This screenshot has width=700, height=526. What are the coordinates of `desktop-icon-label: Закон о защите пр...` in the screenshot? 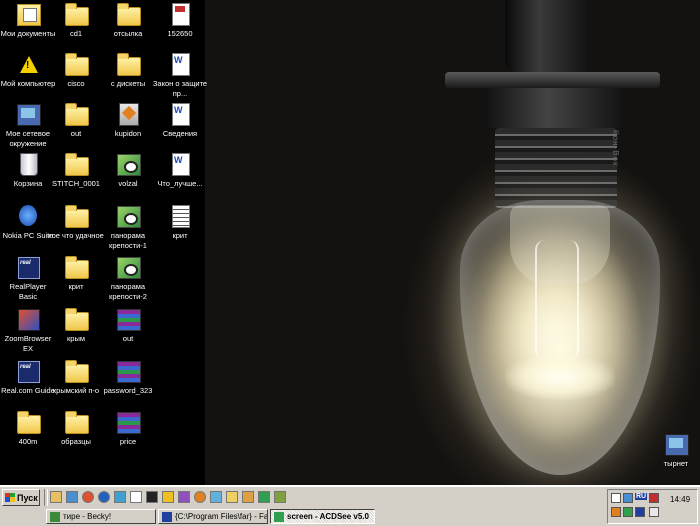 It's located at (180, 88).